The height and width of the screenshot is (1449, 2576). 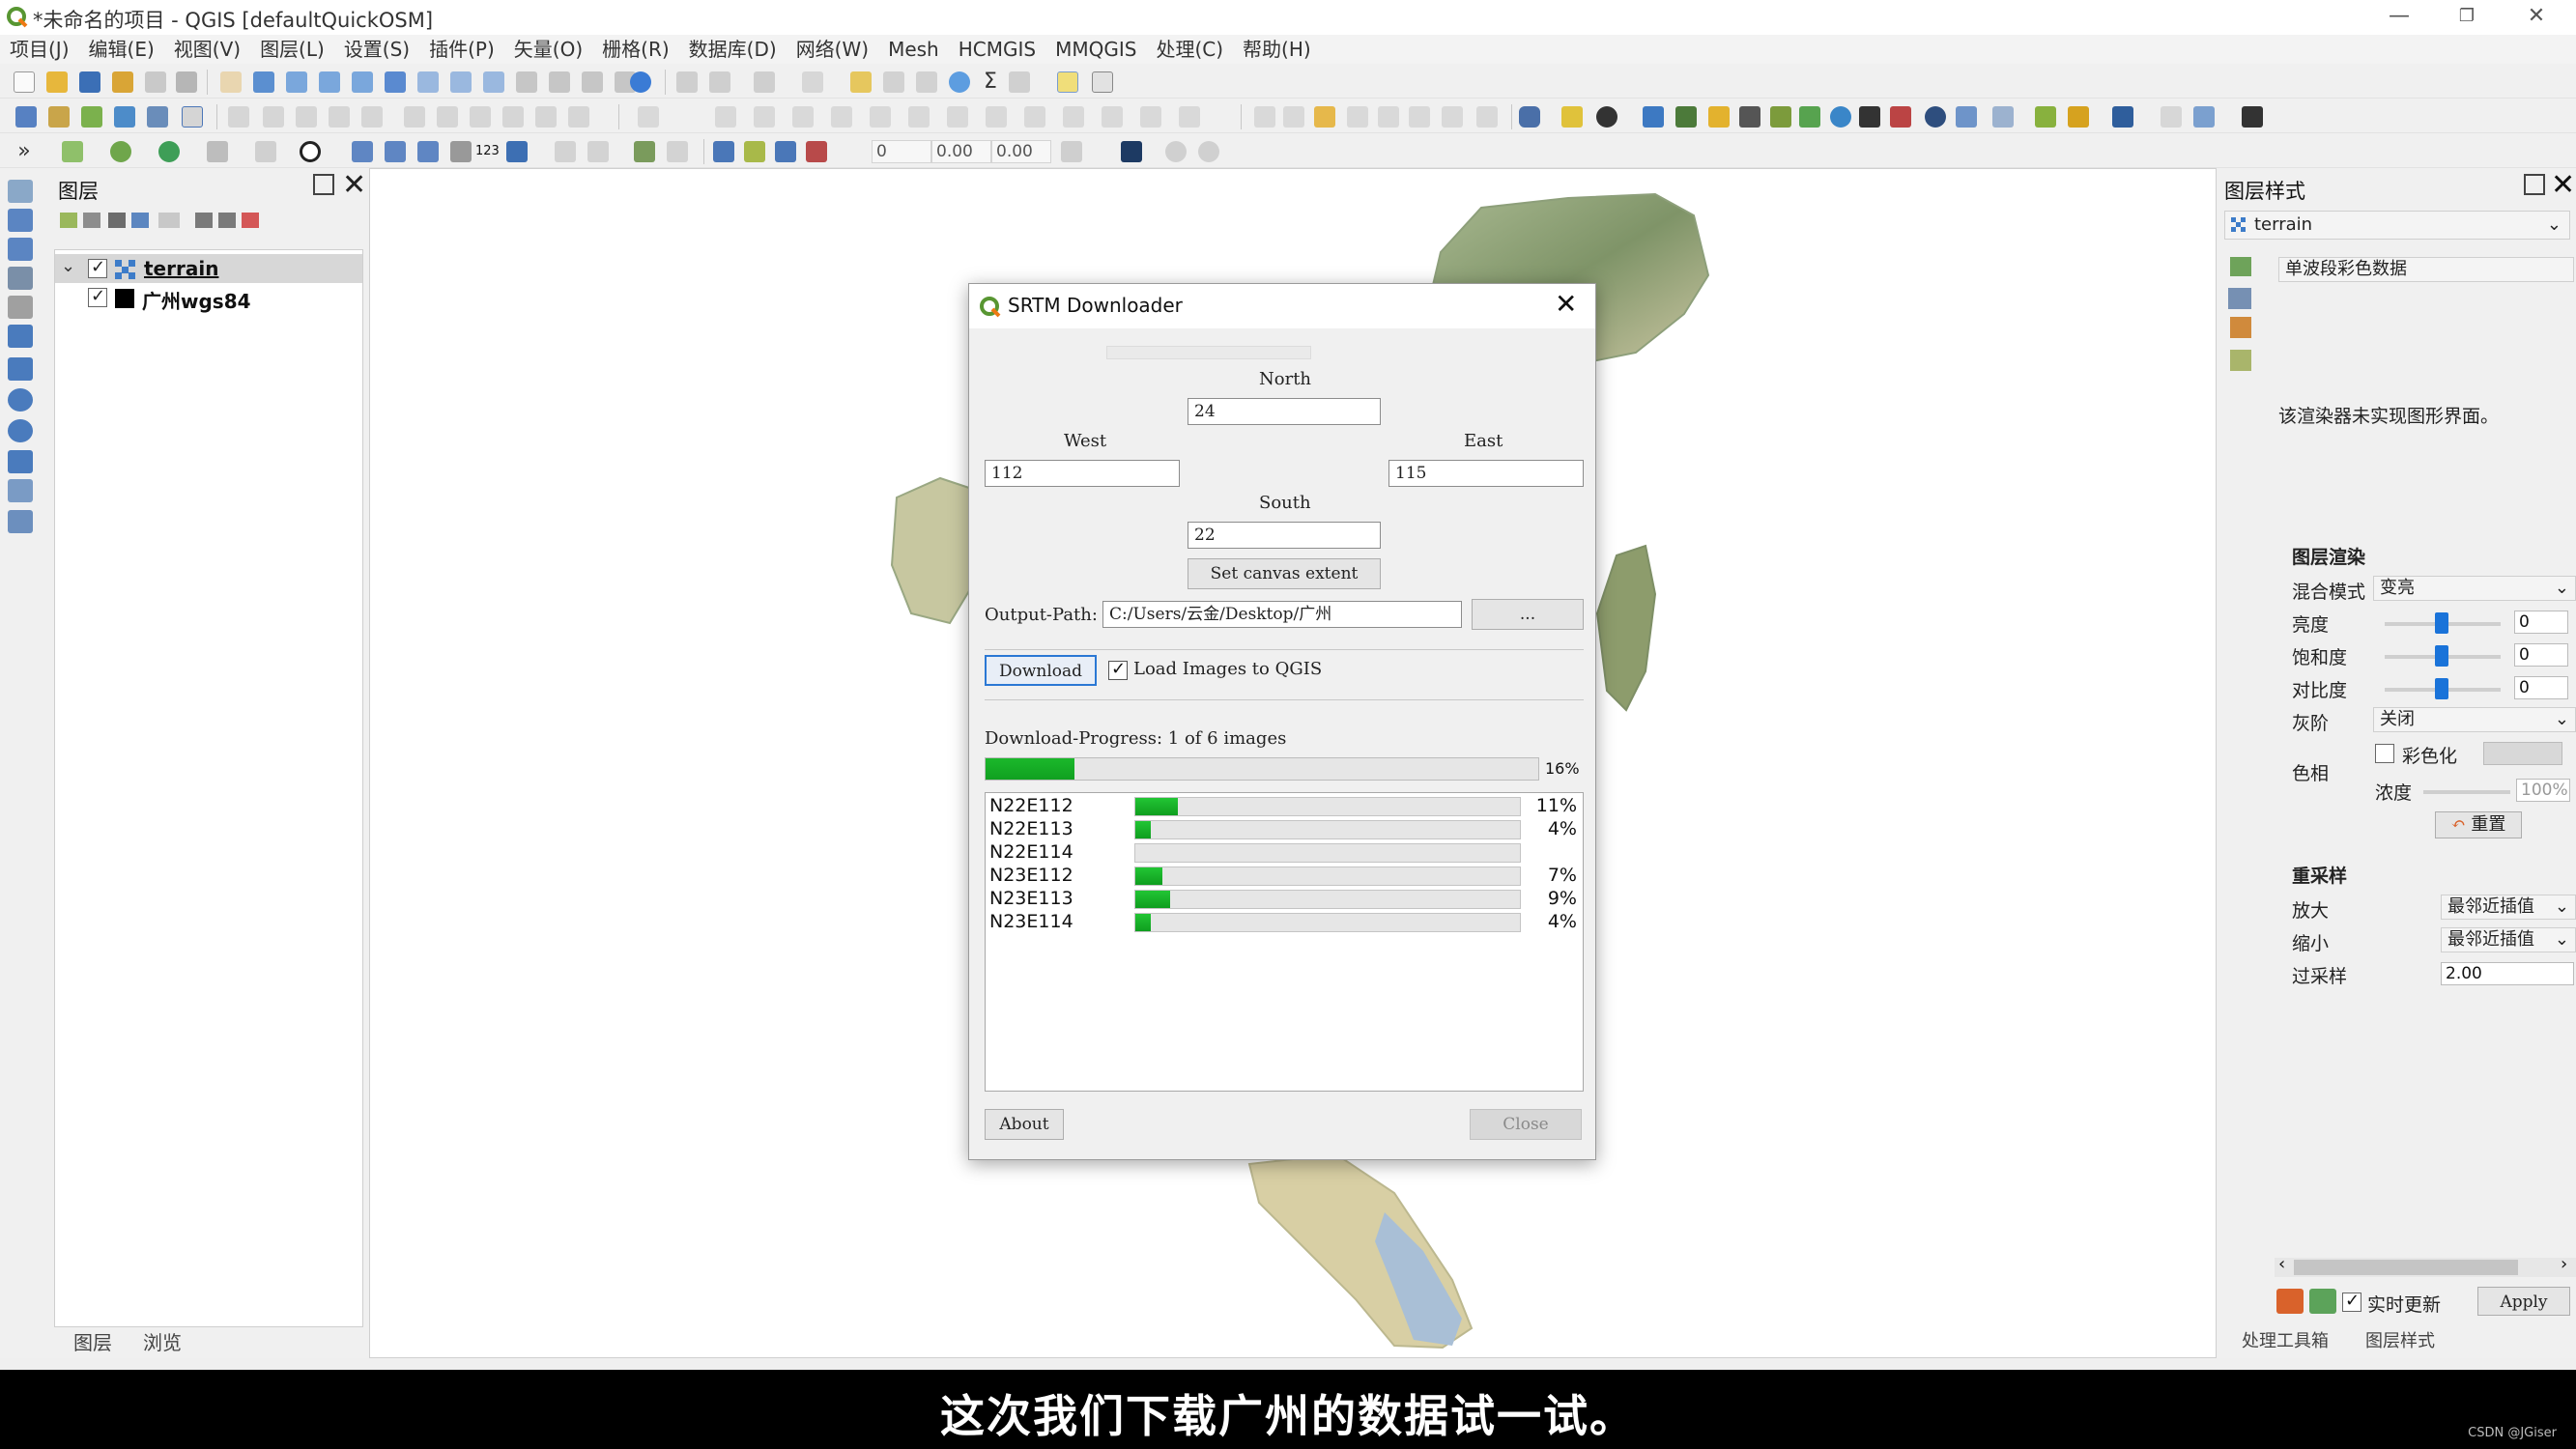 What do you see at coordinates (292, 49) in the screenshot?
I see `menu-layer: 图层(L)` at bounding box center [292, 49].